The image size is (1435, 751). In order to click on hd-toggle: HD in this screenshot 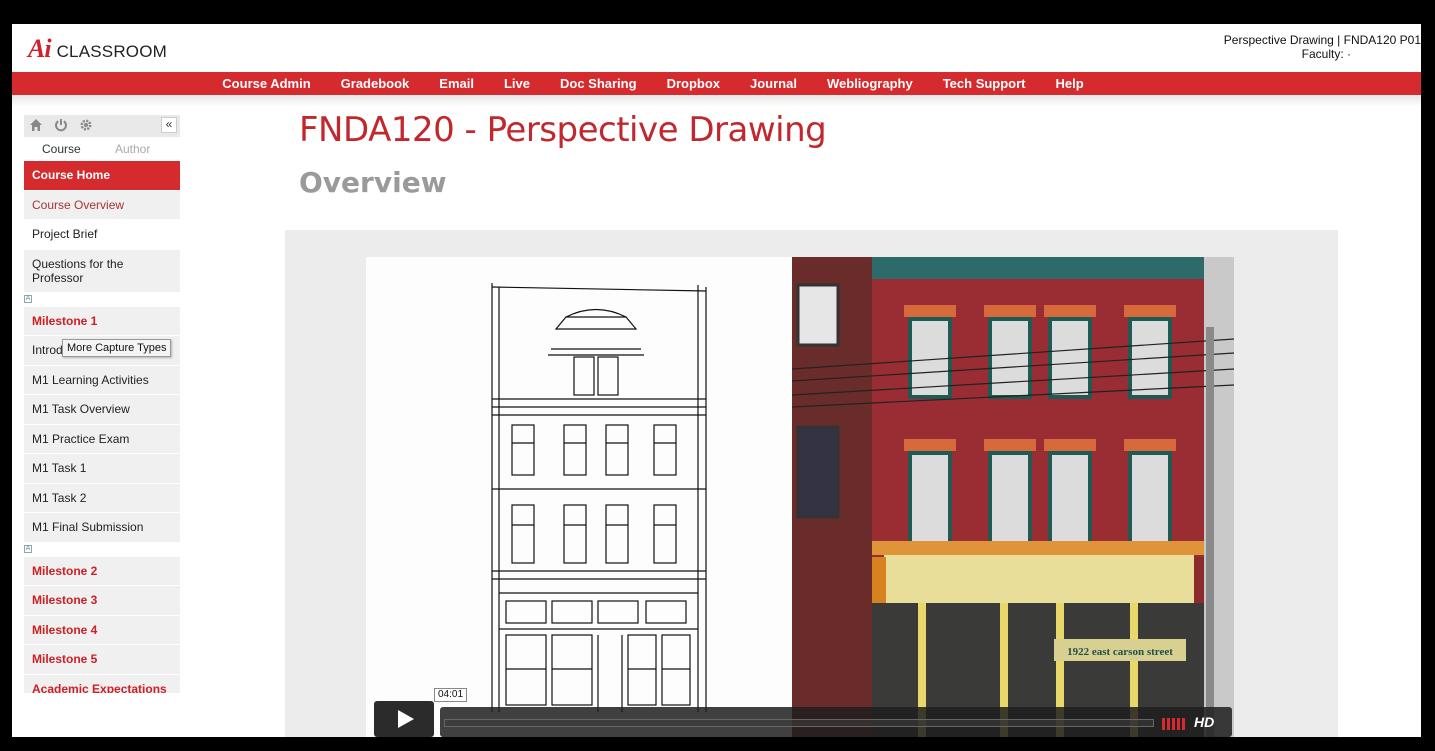, I will do `click(1204, 722)`.